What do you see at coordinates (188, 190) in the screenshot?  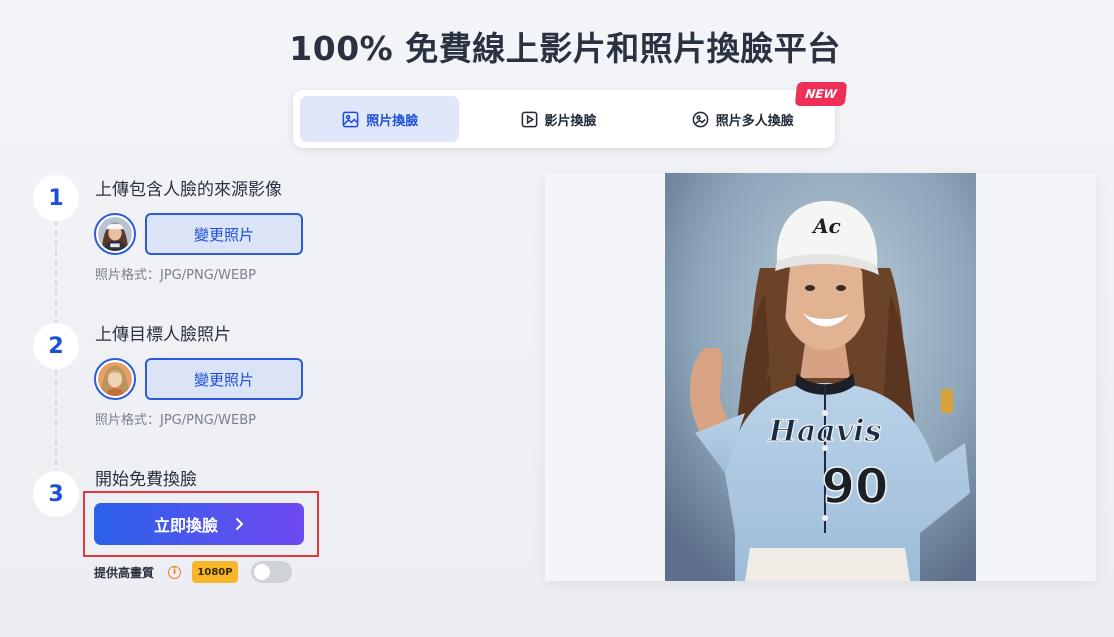 I see `step-1-title: 上傳包含人臉的來源影像` at bounding box center [188, 190].